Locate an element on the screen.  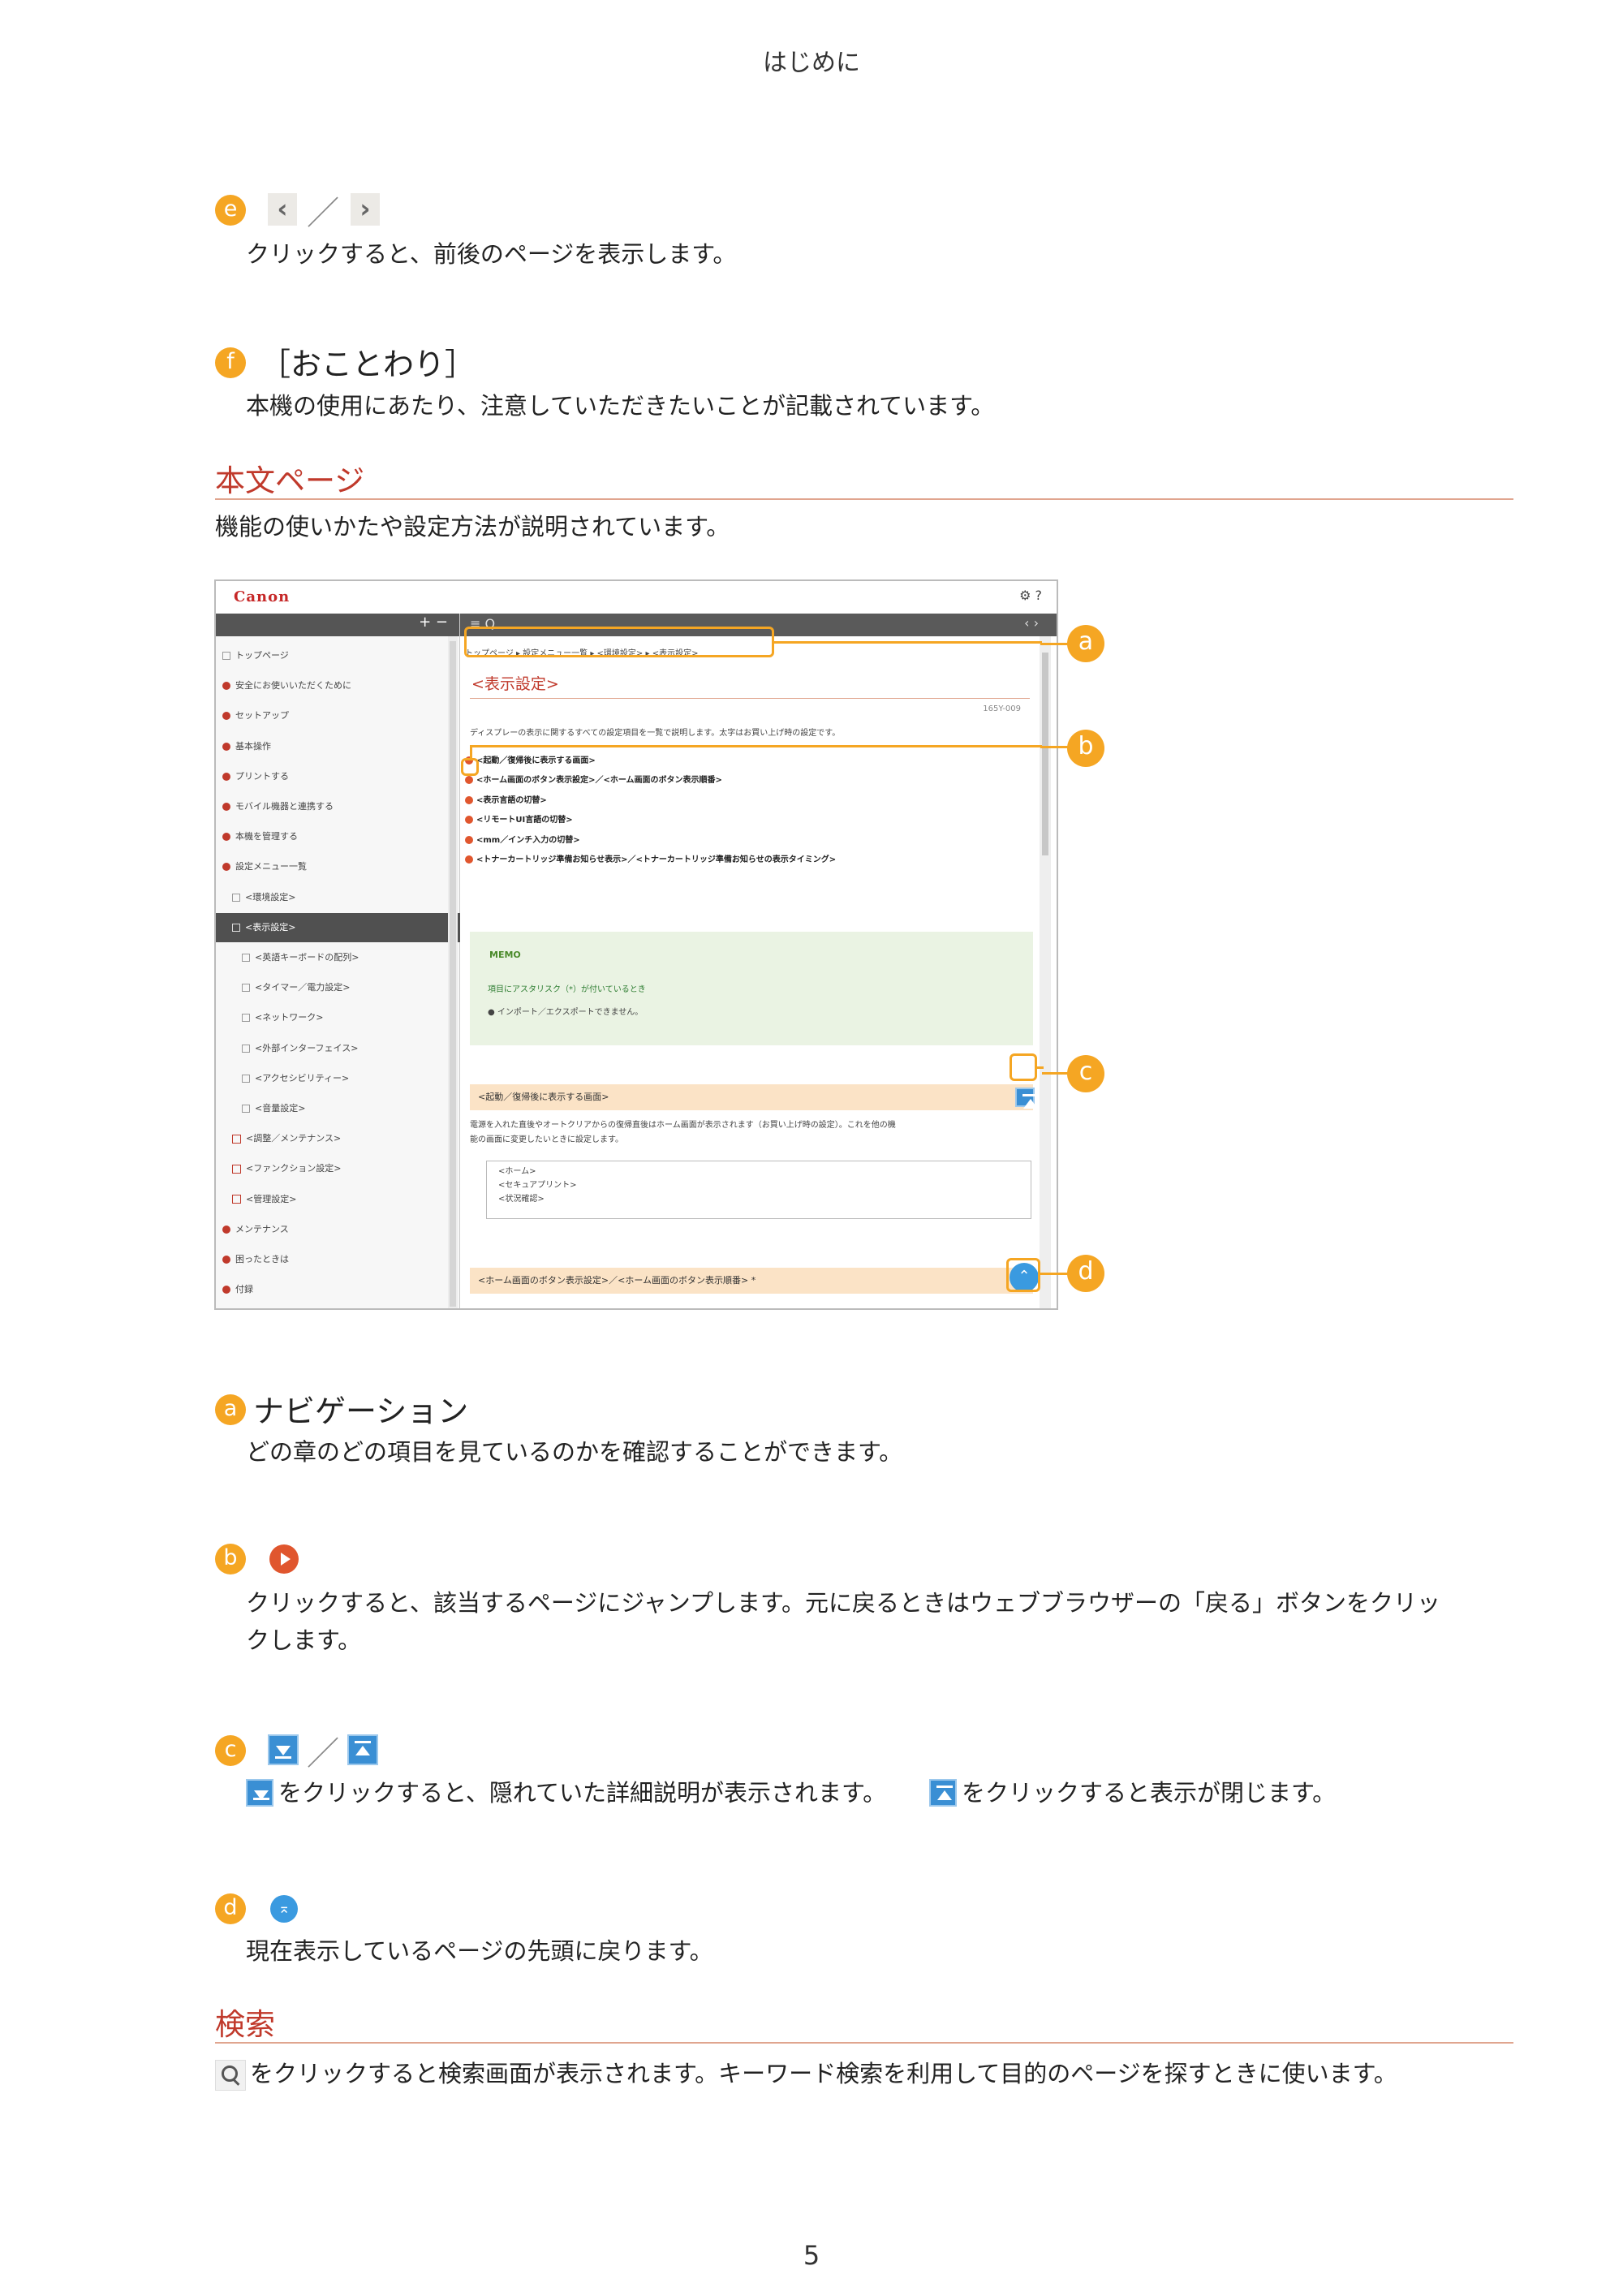
link-label: <リモートUI言語の切替> is located at coordinates (524, 821).